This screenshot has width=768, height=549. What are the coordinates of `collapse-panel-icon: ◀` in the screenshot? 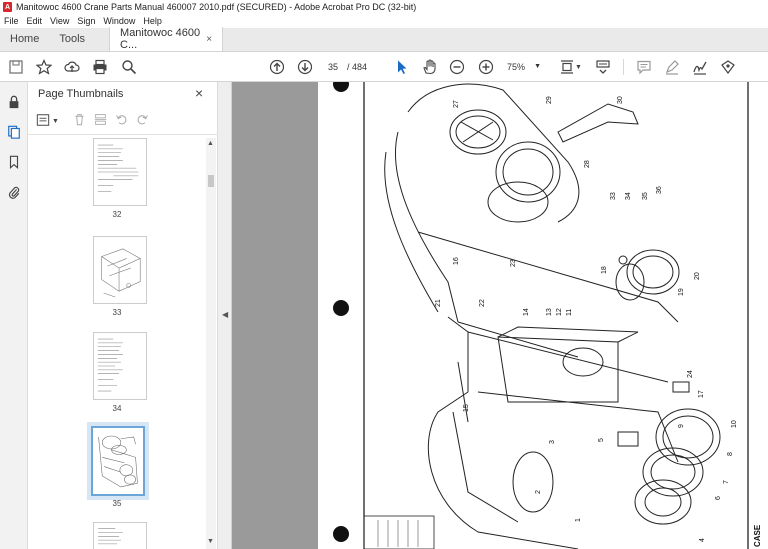 It's located at (225, 314).